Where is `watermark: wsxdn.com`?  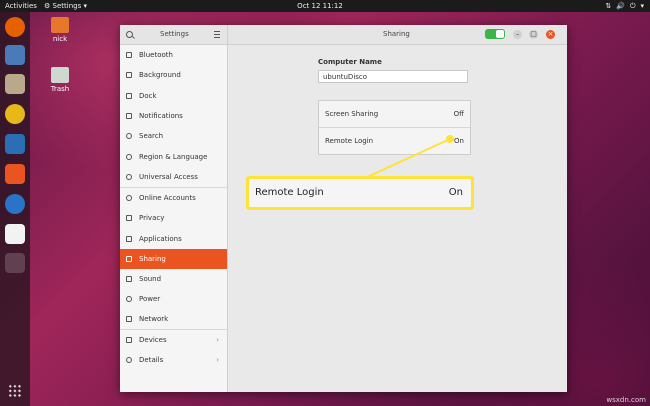 watermark: wsxdn.com is located at coordinates (626, 400).